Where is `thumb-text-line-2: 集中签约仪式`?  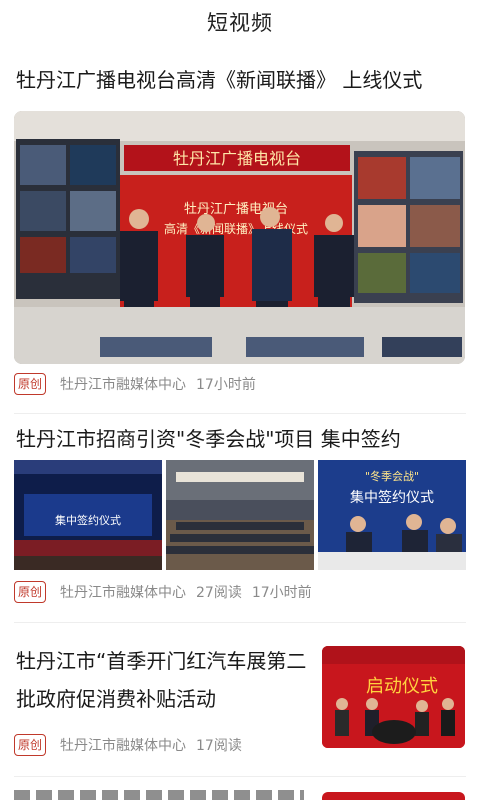
thumb-text-line-2: 集中签约仪式 is located at coordinates (392, 497).